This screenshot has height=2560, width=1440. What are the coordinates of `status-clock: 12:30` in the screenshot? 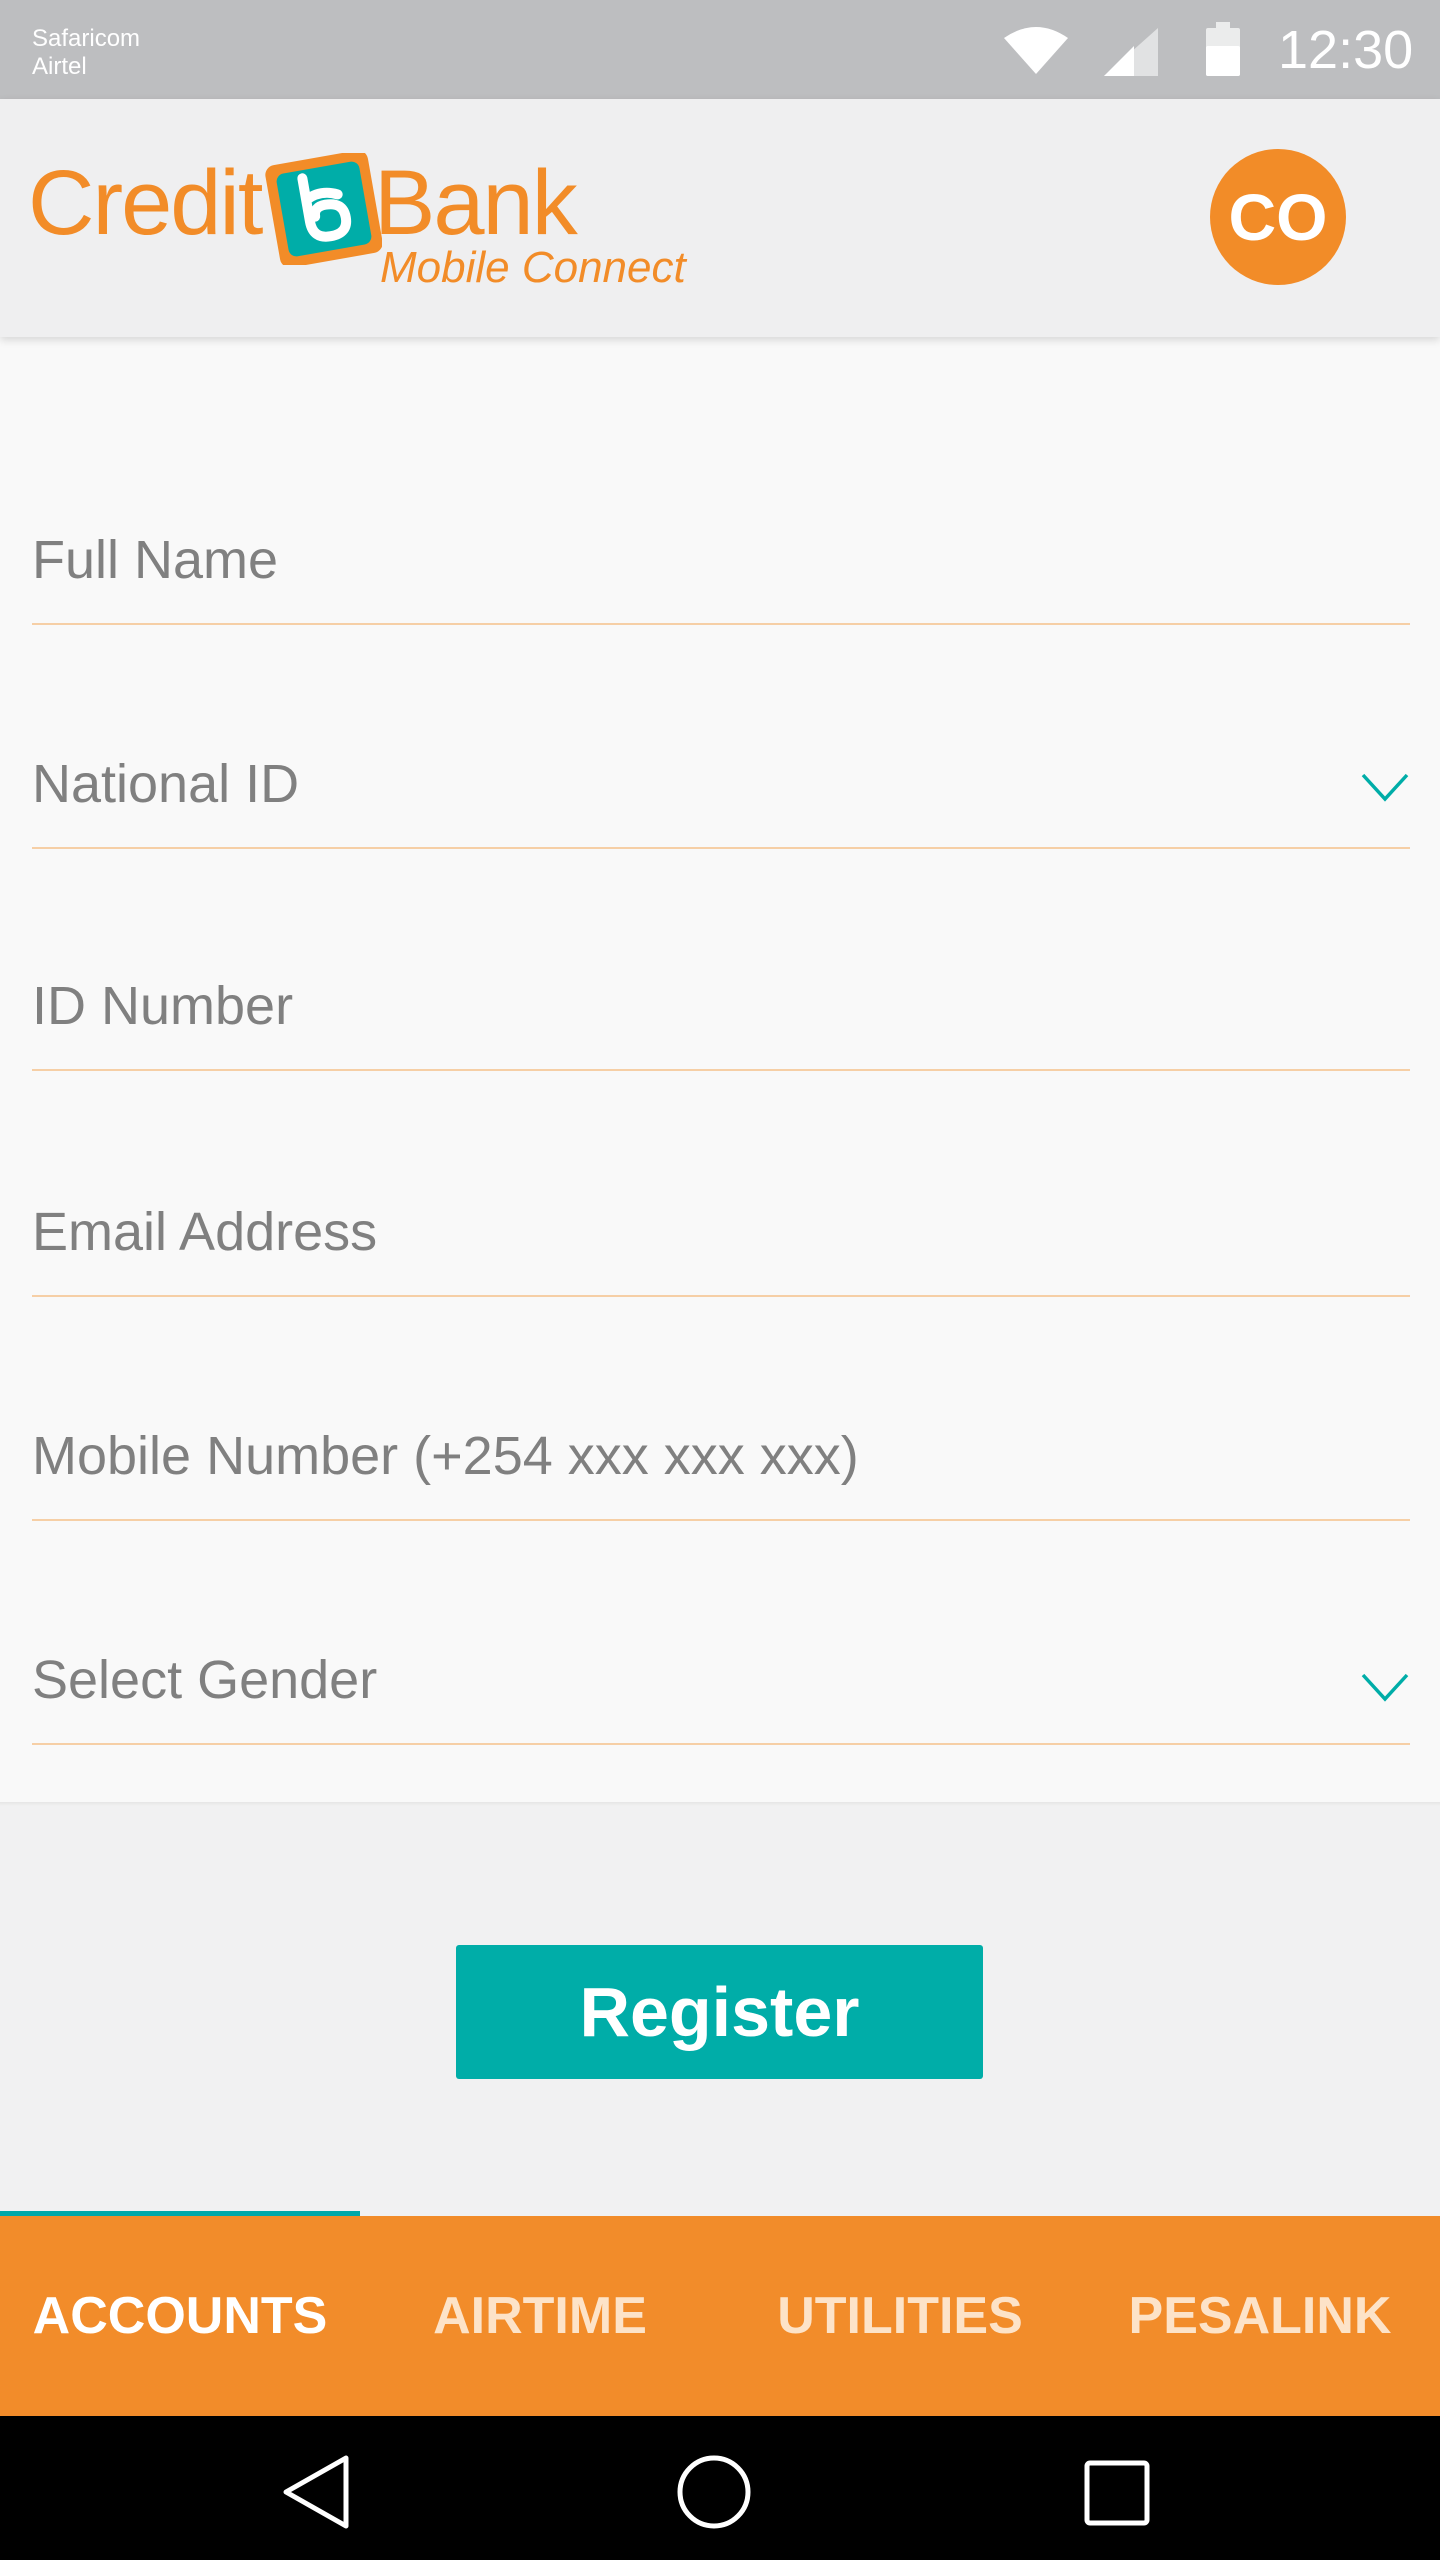 It's located at (1346, 50).